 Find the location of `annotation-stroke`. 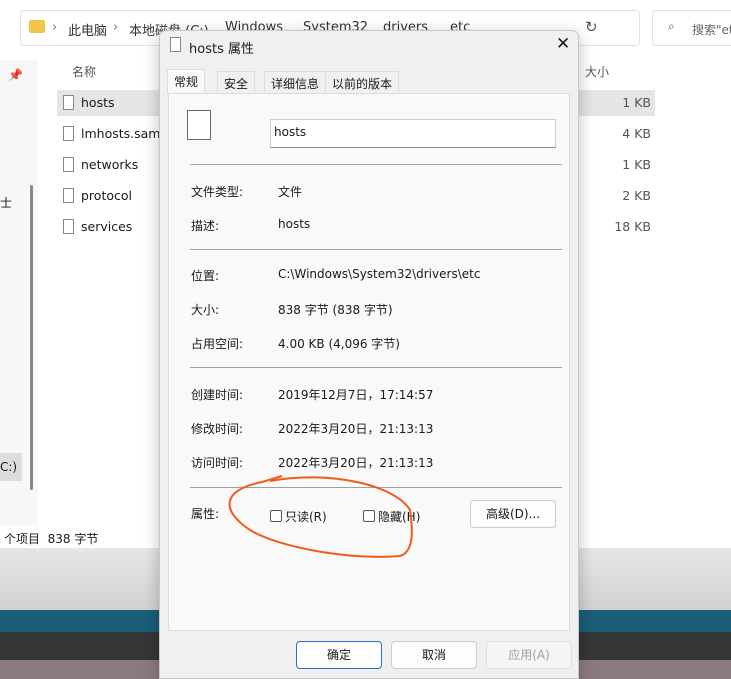

annotation-stroke is located at coordinates (320, 516).